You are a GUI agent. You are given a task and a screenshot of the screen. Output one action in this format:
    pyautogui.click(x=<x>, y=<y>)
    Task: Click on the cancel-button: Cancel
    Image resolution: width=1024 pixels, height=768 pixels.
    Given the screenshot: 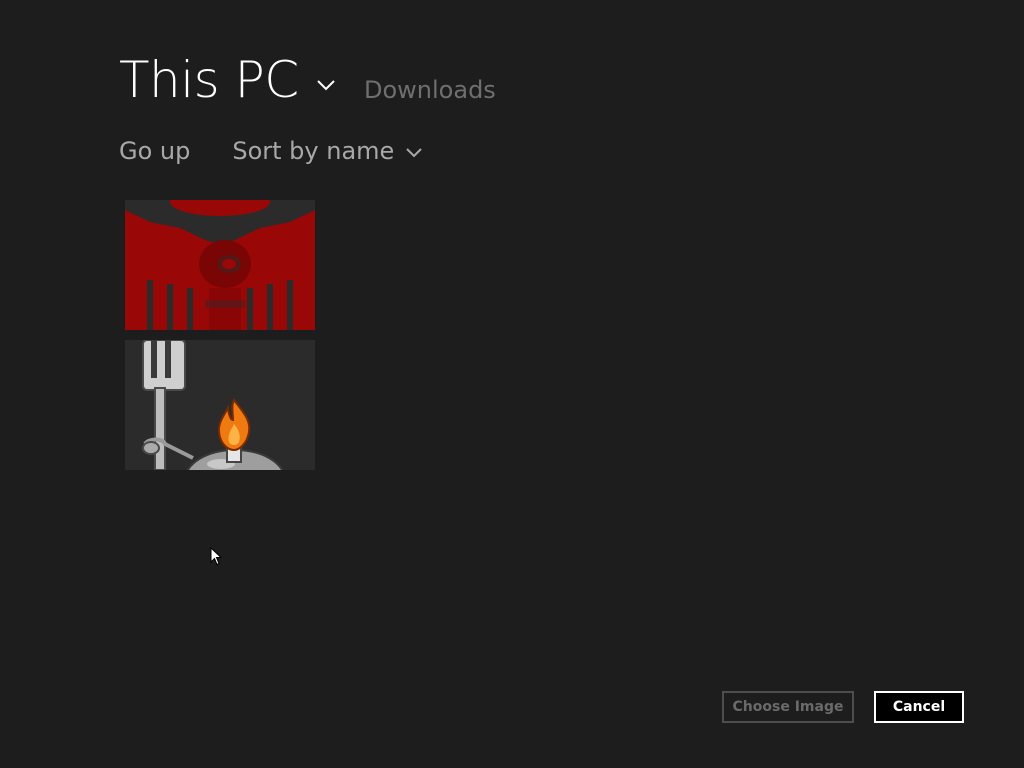 What is the action you would take?
    pyautogui.click(x=919, y=707)
    